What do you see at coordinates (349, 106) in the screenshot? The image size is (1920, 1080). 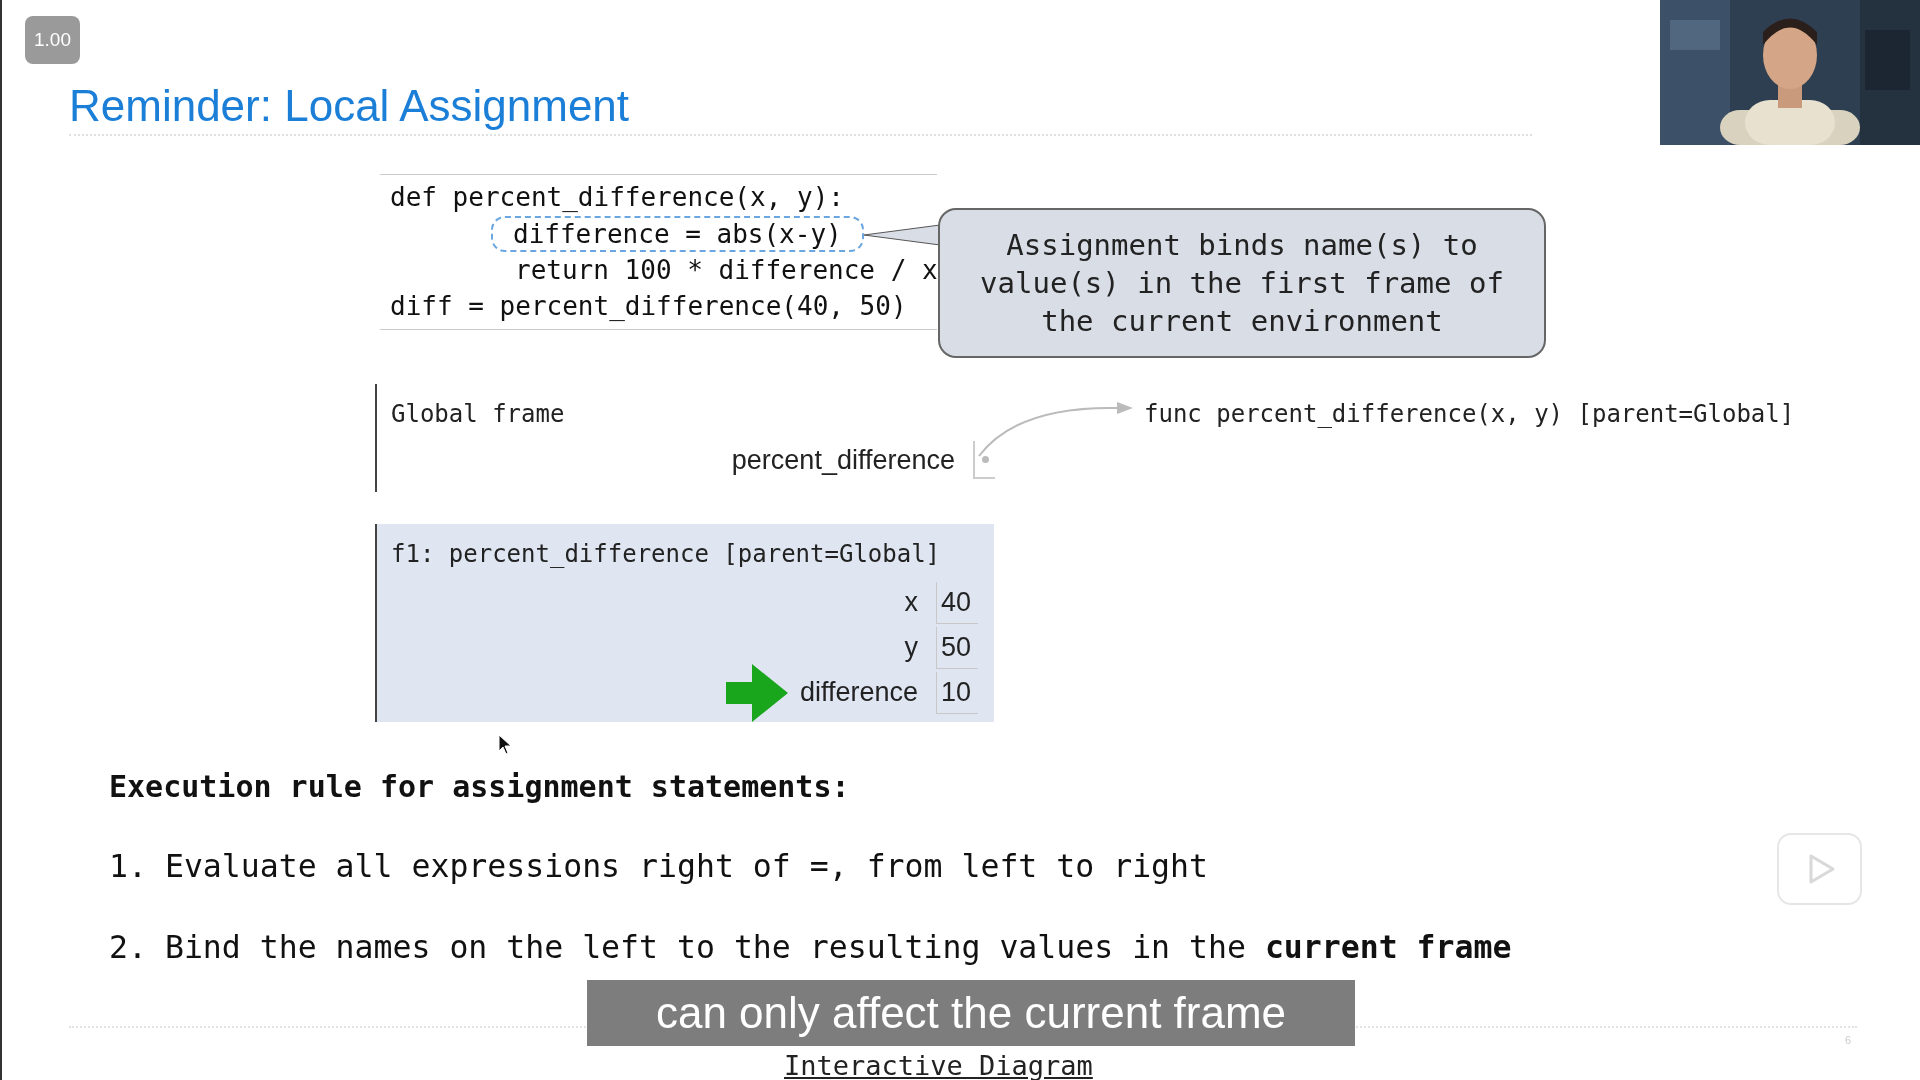 I see `slide-title: Reminder: Local Assignment` at bounding box center [349, 106].